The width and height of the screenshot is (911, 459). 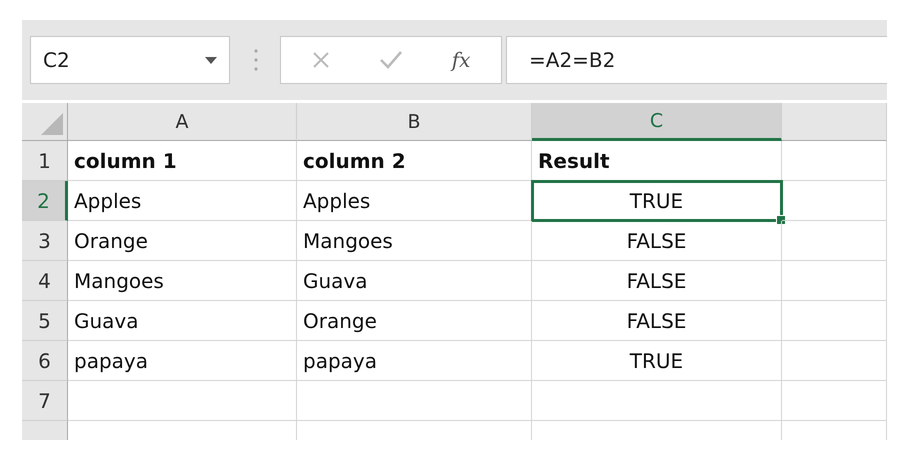 What do you see at coordinates (45, 401) in the screenshot?
I see `row-header: 7` at bounding box center [45, 401].